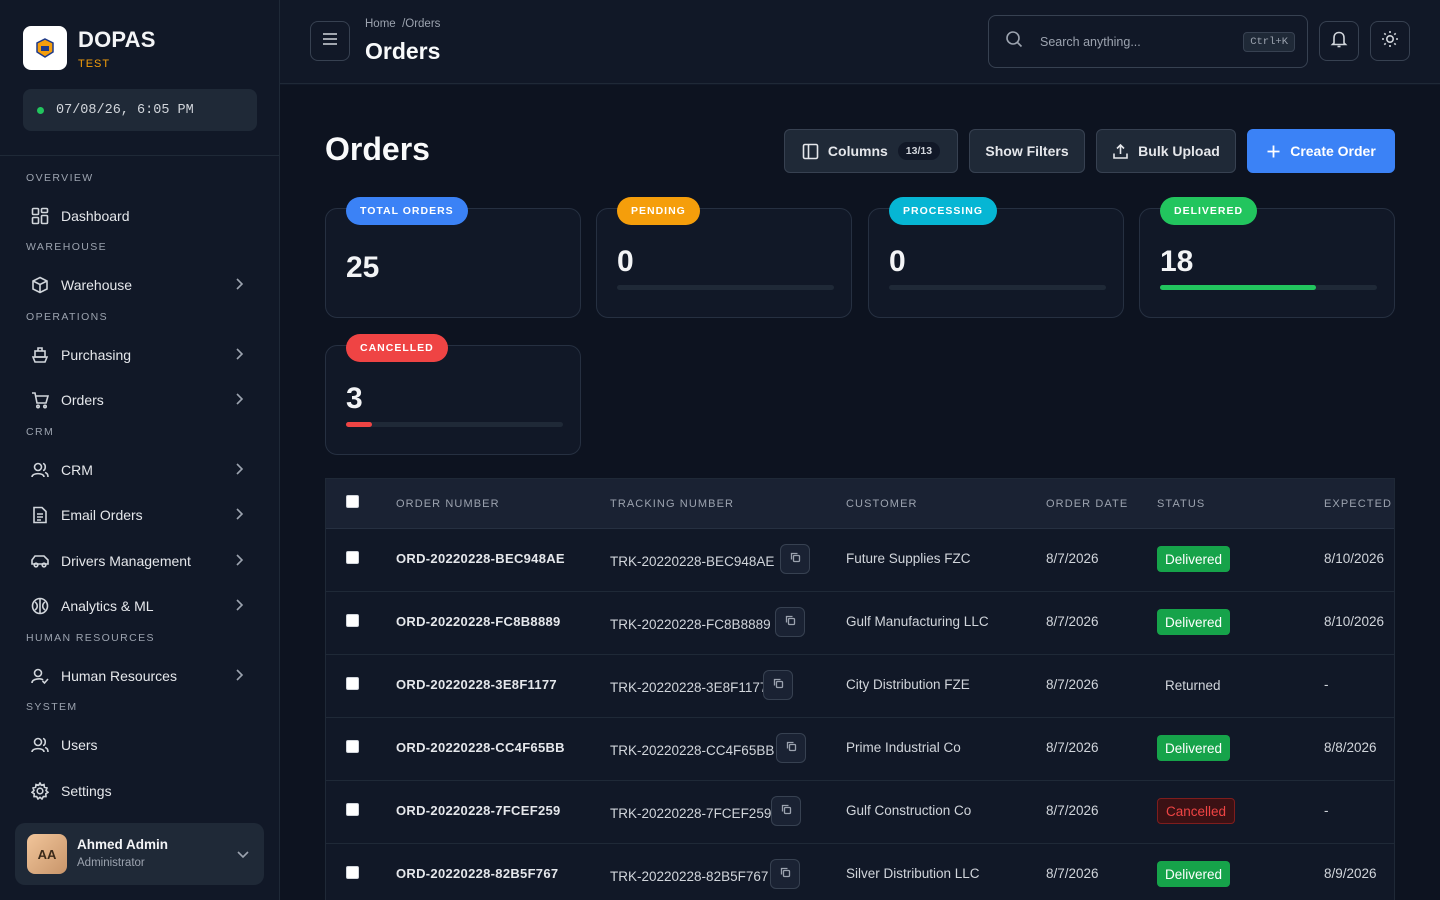 The height and width of the screenshot is (900, 1440). What do you see at coordinates (397, 348) in the screenshot?
I see `stat-label: CANCELLED` at bounding box center [397, 348].